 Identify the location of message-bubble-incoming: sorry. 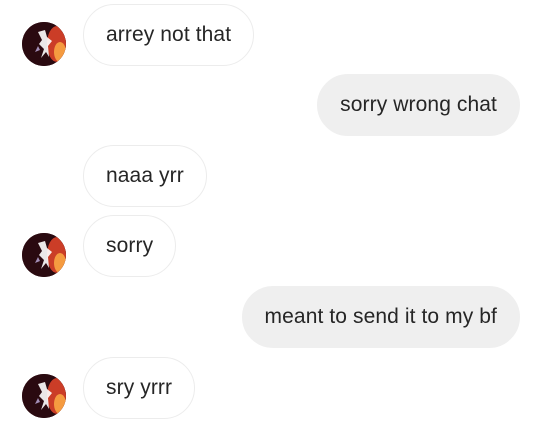
(130, 246).